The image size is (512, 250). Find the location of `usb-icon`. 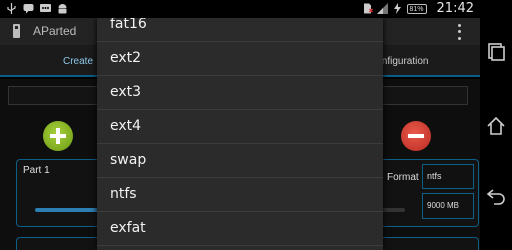

usb-icon is located at coordinates (11, 8).